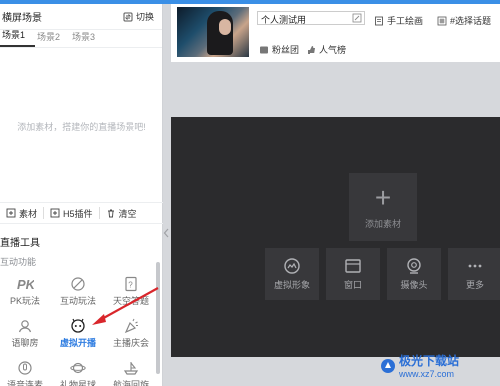 This screenshot has width=500, height=386. Describe the element at coordinates (24, 301) in the screenshot. I see `pk-play-label: PK玩法` at that location.